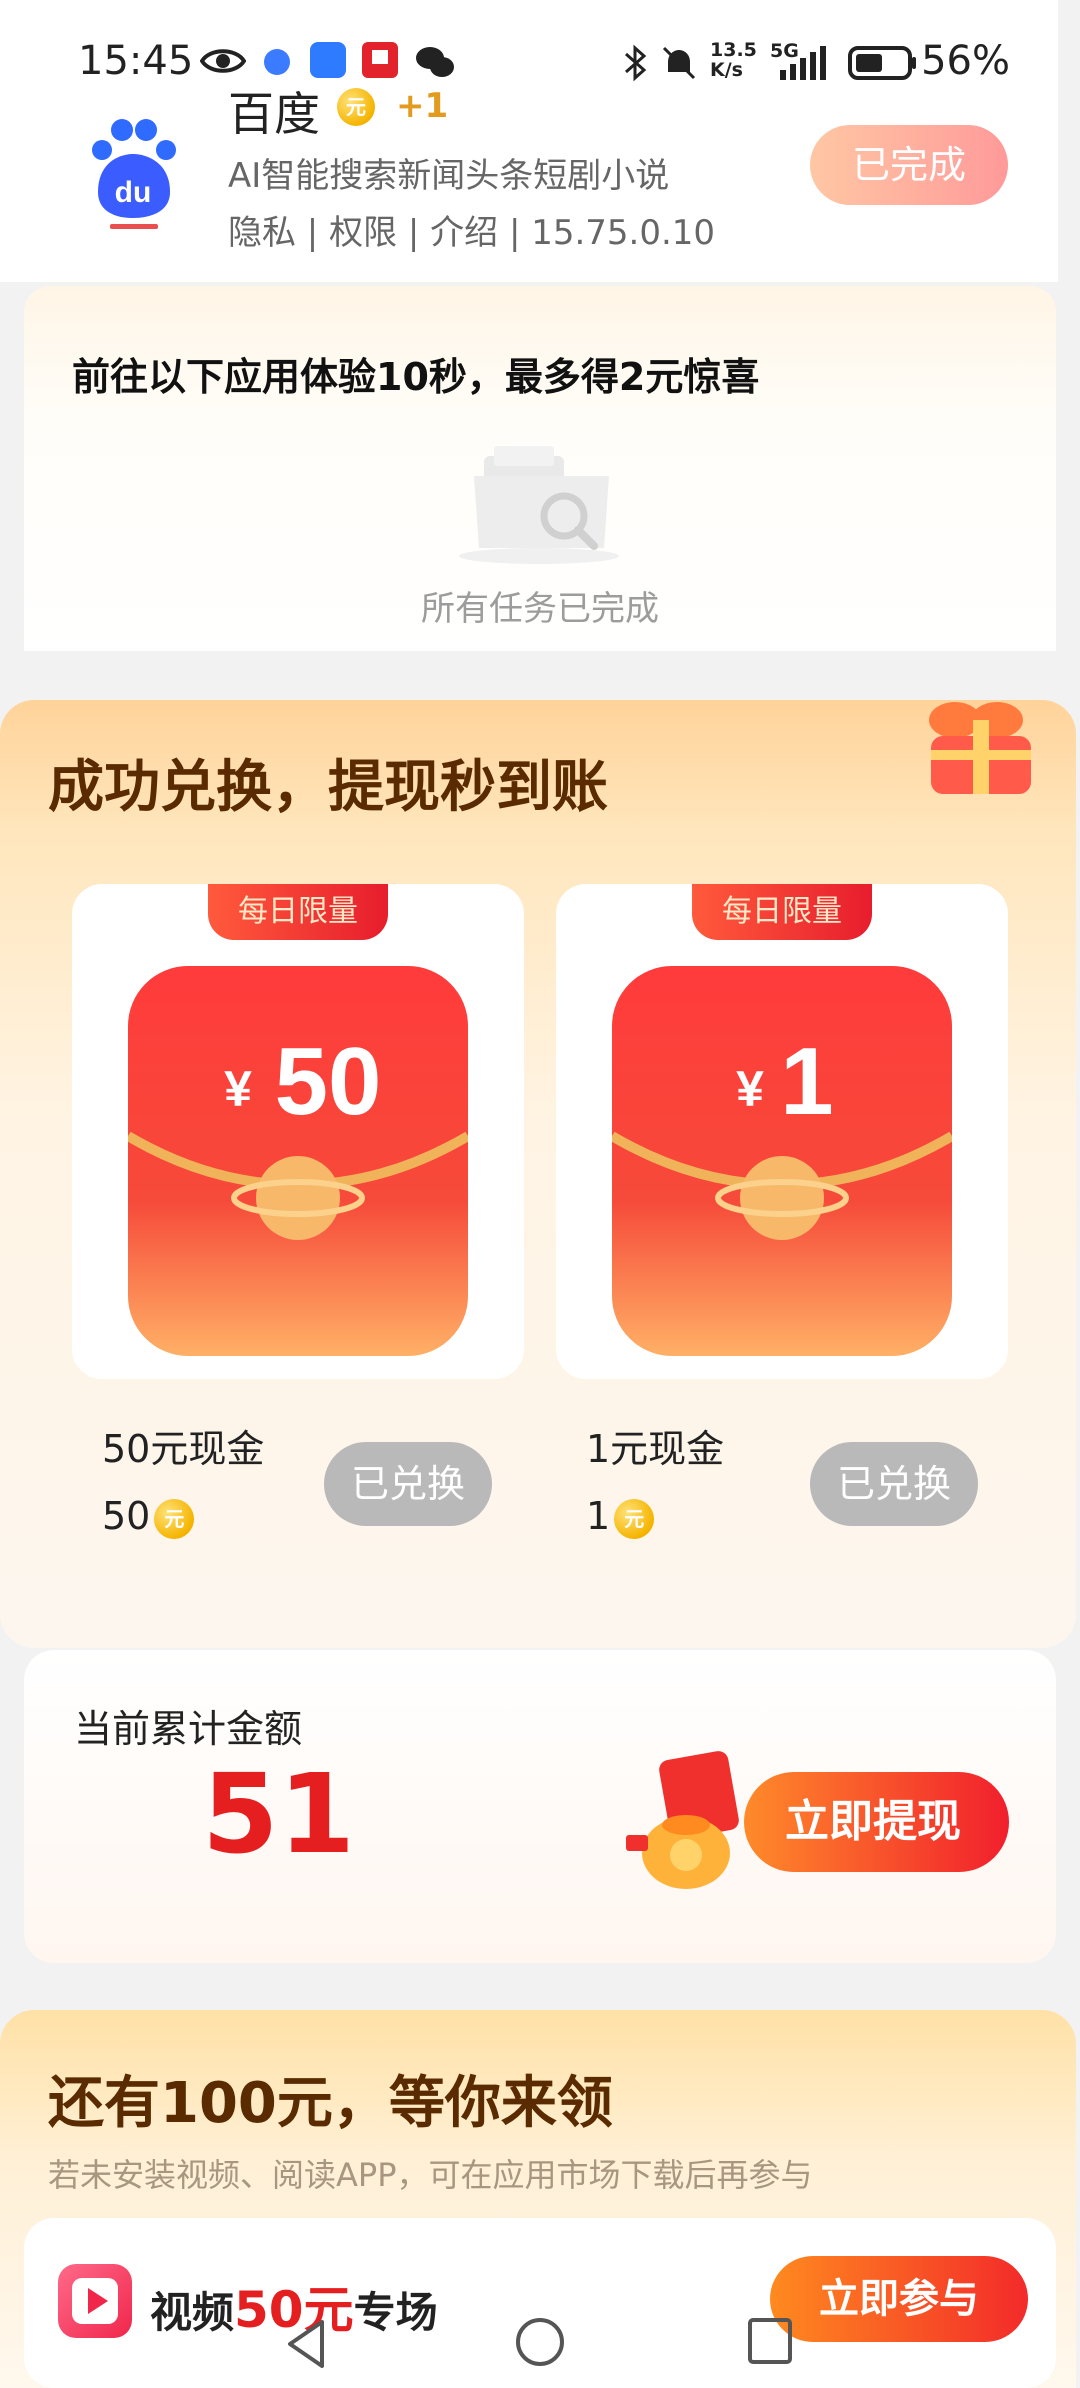 The height and width of the screenshot is (2388, 1080). I want to click on bluetooth-icon, so click(636, 63).